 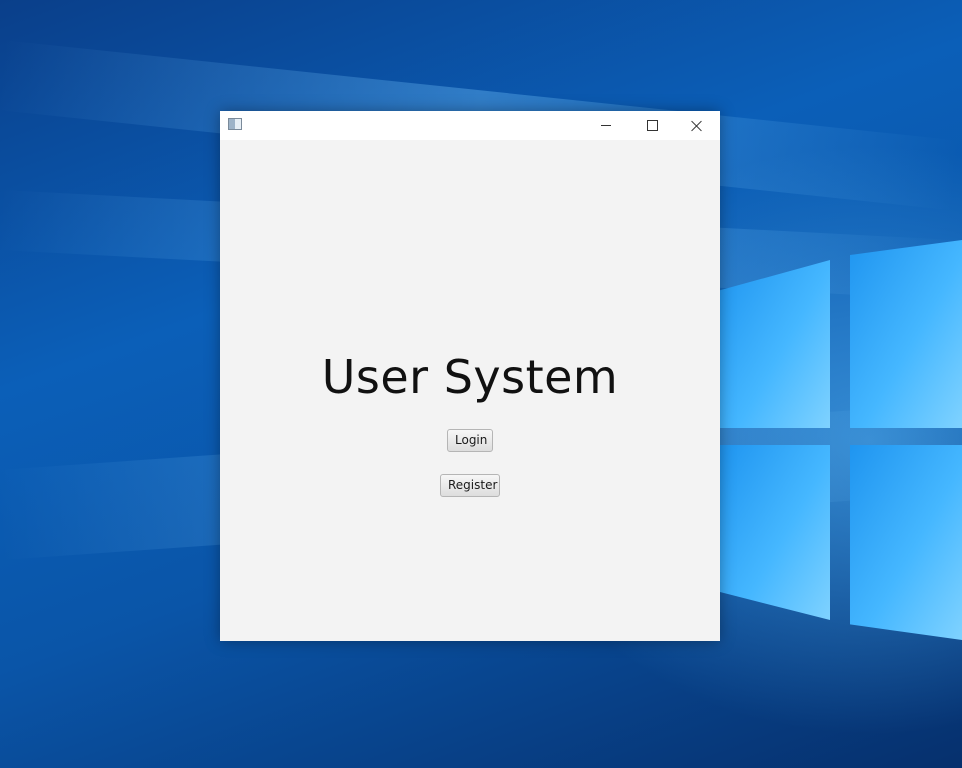 I want to click on app-window-icon, so click(x=235, y=124).